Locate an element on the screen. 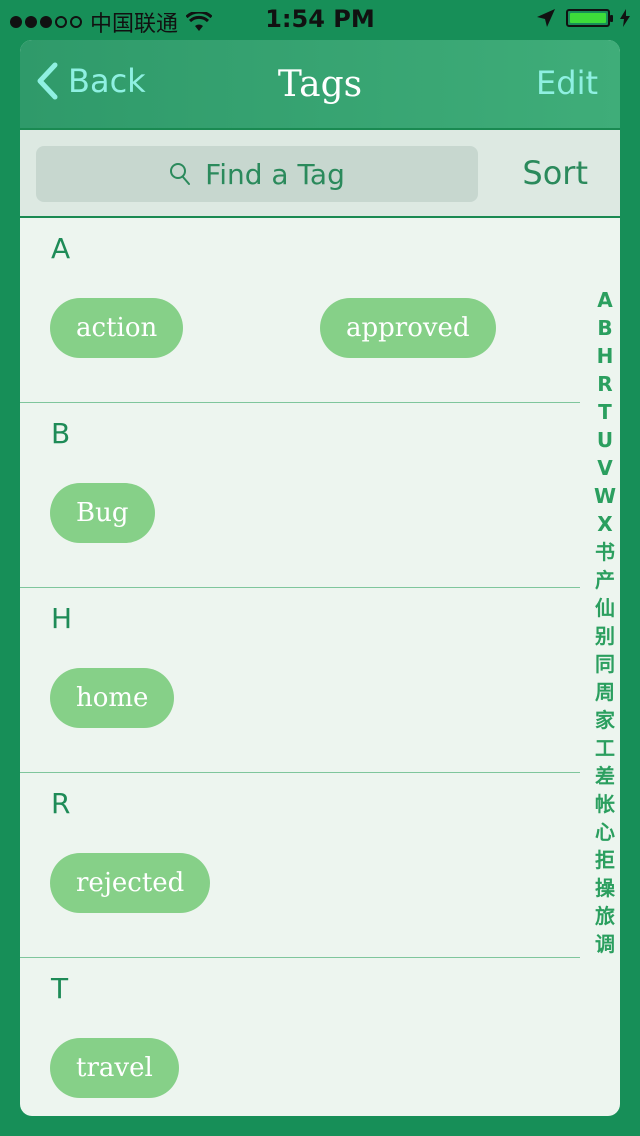  location-arrow-icon is located at coordinates (546, 18).